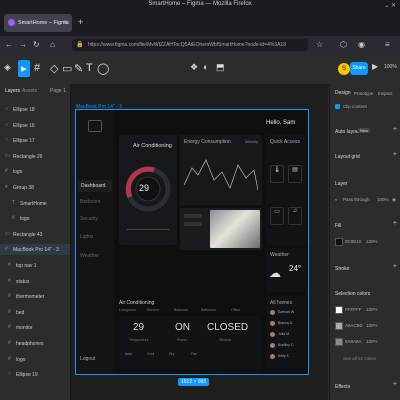 This screenshot has width=400, height=400. Describe the element at coordinates (14, 202) in the screenshot. I see `layer-type-icon: T` at that location.